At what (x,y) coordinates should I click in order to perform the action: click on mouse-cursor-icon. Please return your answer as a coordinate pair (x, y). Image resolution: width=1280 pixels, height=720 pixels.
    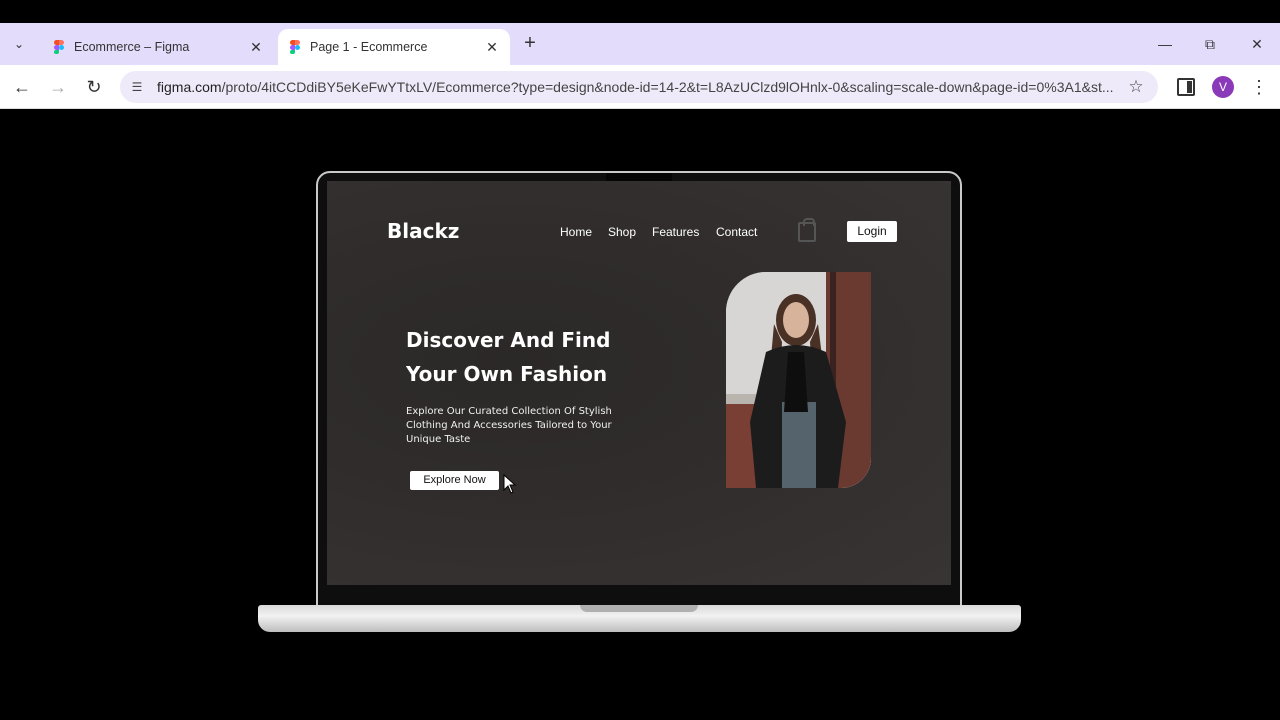
    Looking at the image, I should click on (510, 484).